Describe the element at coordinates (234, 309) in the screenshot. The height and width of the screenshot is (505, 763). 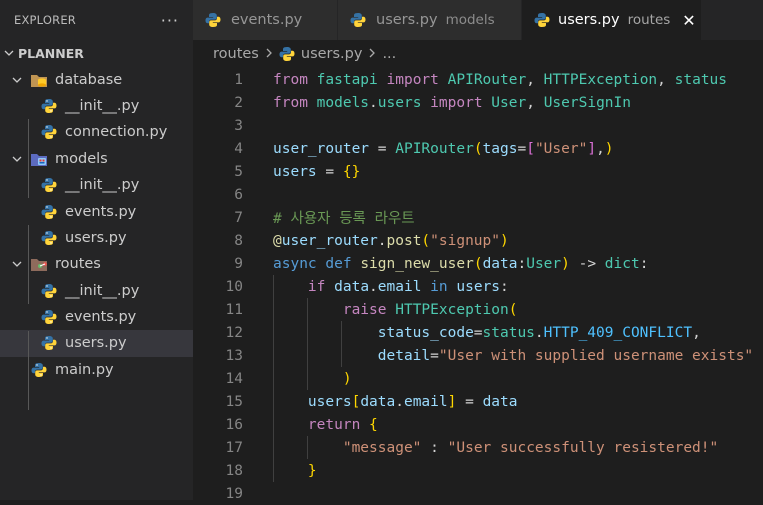
I see `line-number: 11` at that location.